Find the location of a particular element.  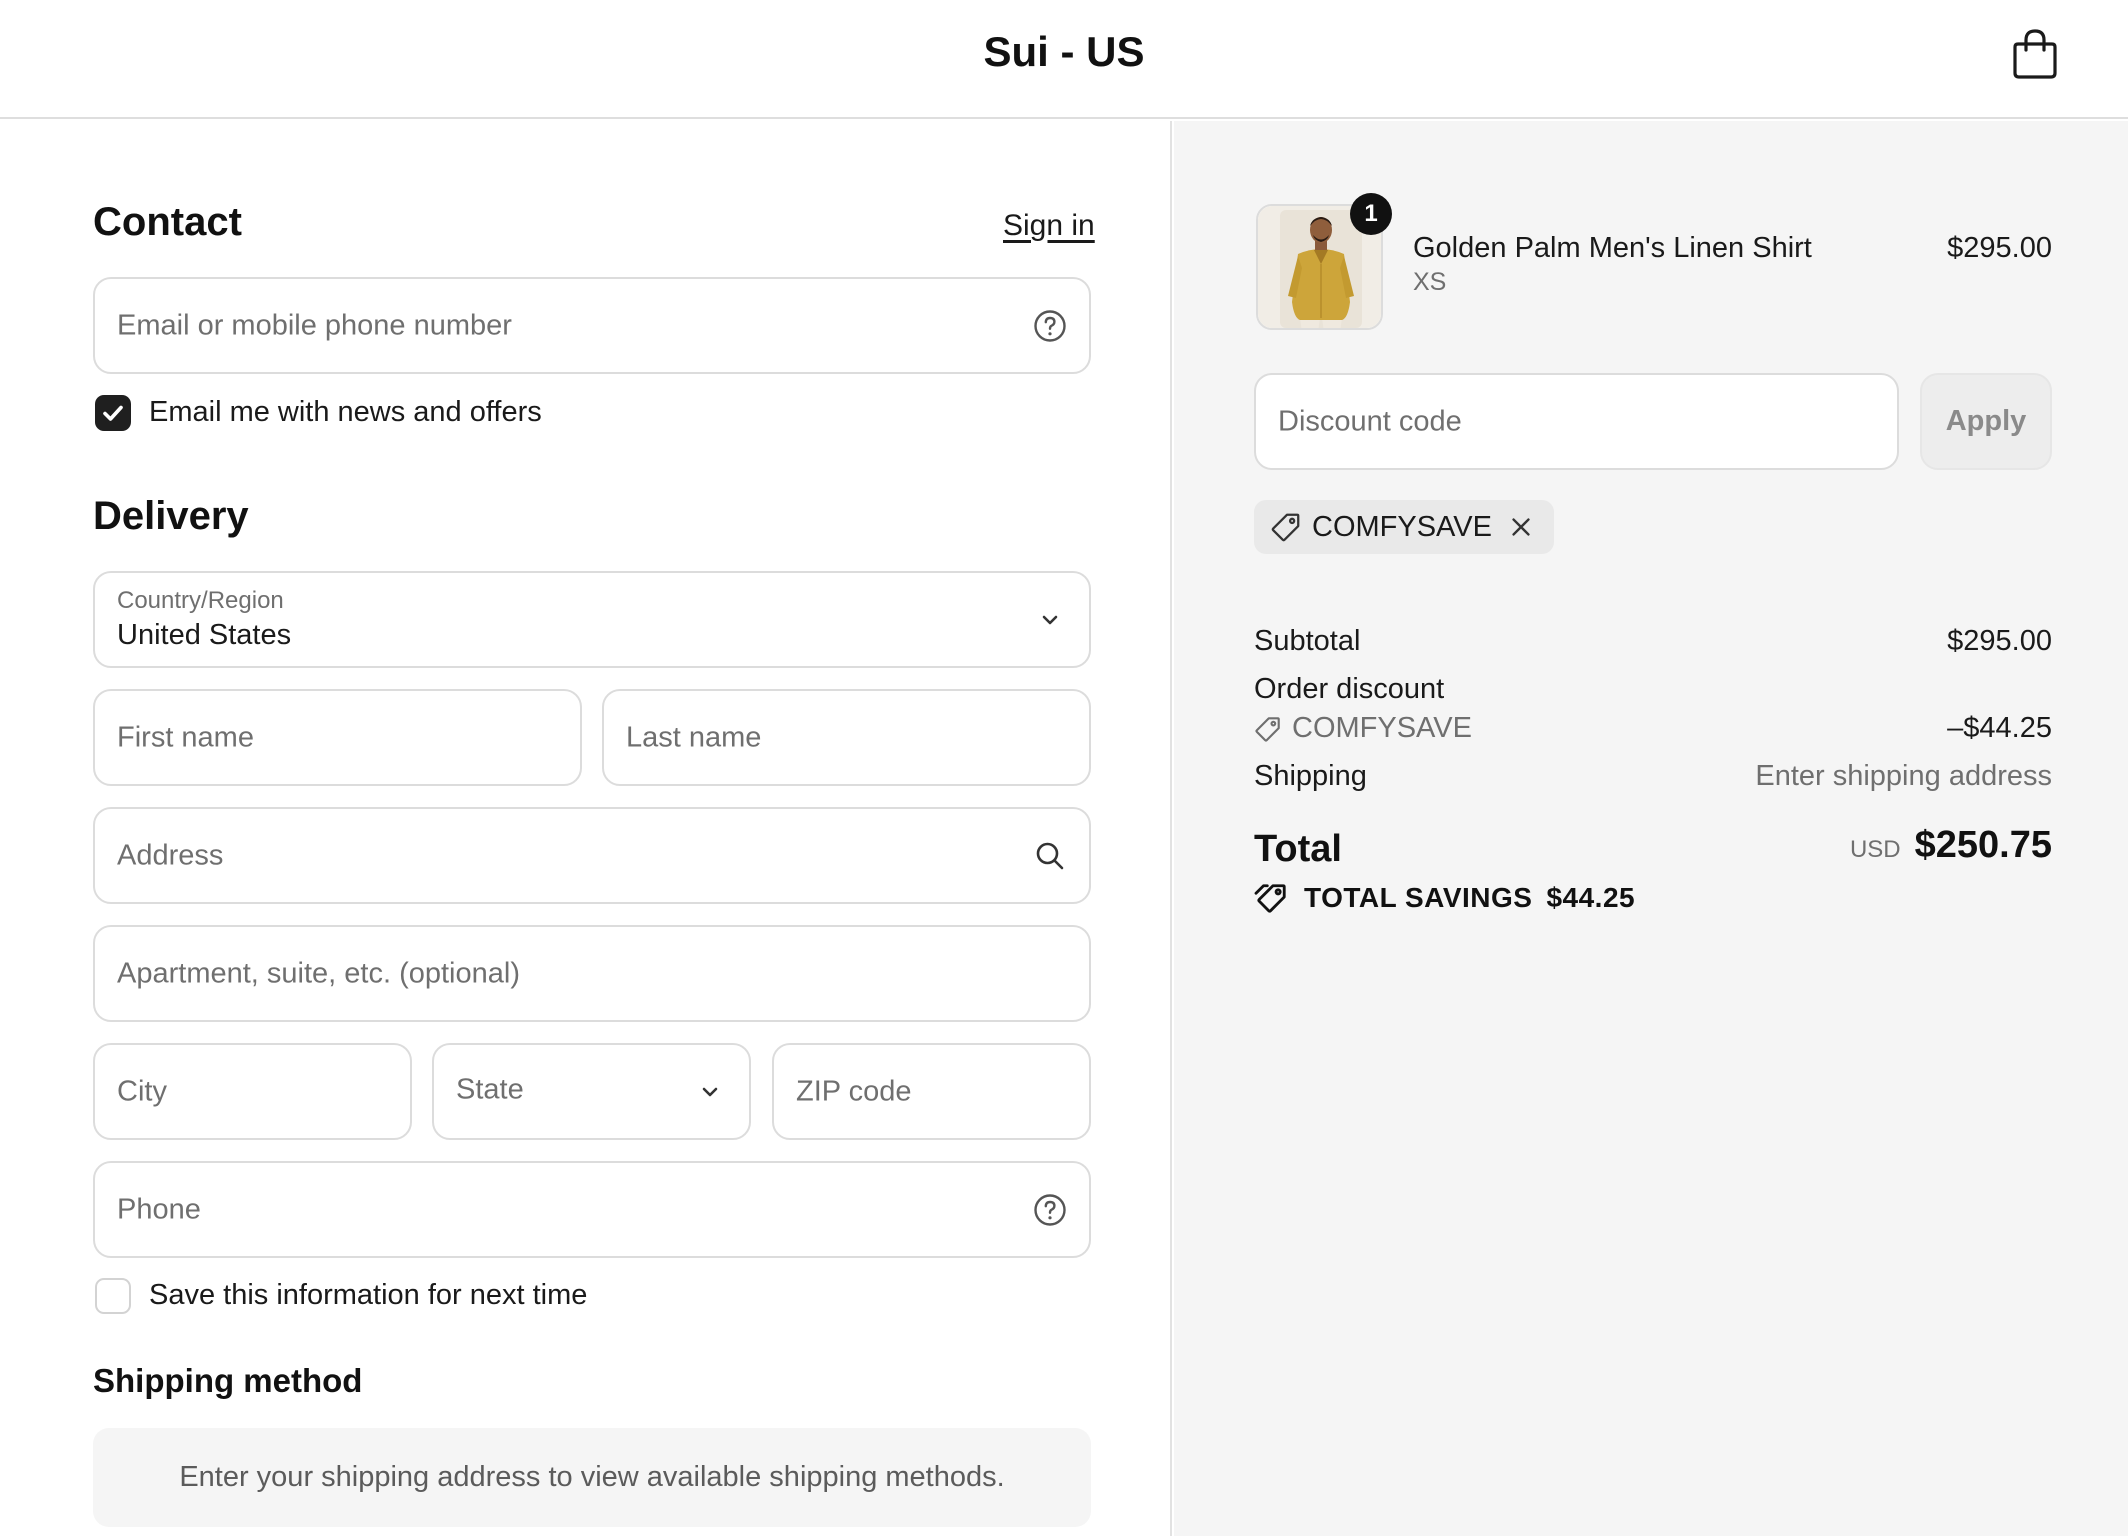

save-info-label: Save this information for next time is located at coordinates (368, 1295).